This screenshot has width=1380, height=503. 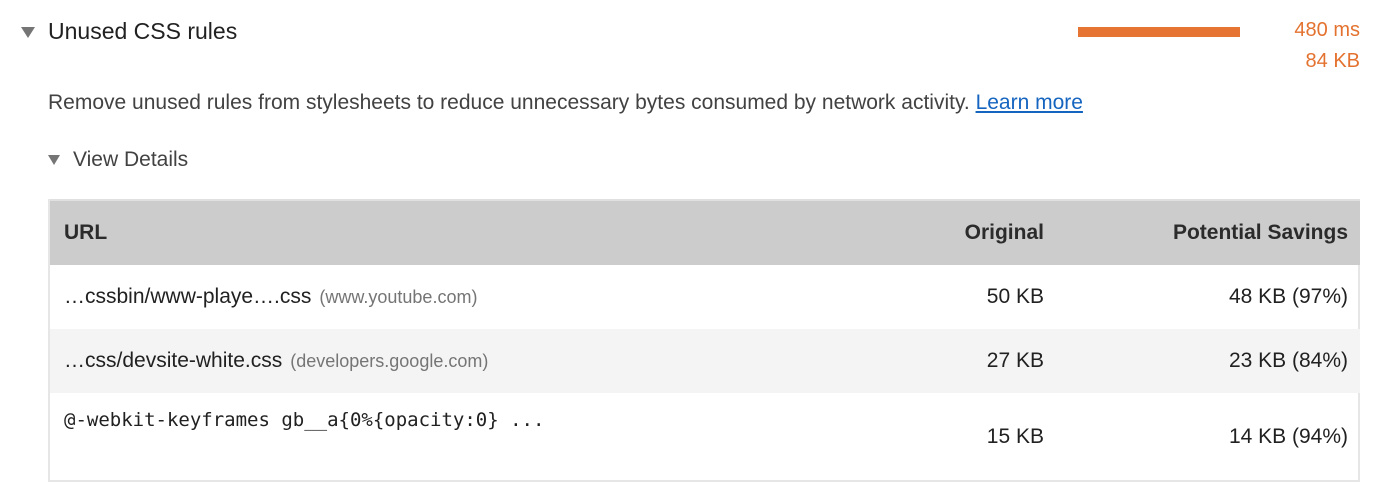 What do you see at coordinates (1029, 102) in the screenshot?
I see `learn-more-link: Learn more` at bounding box center [1029, 102].